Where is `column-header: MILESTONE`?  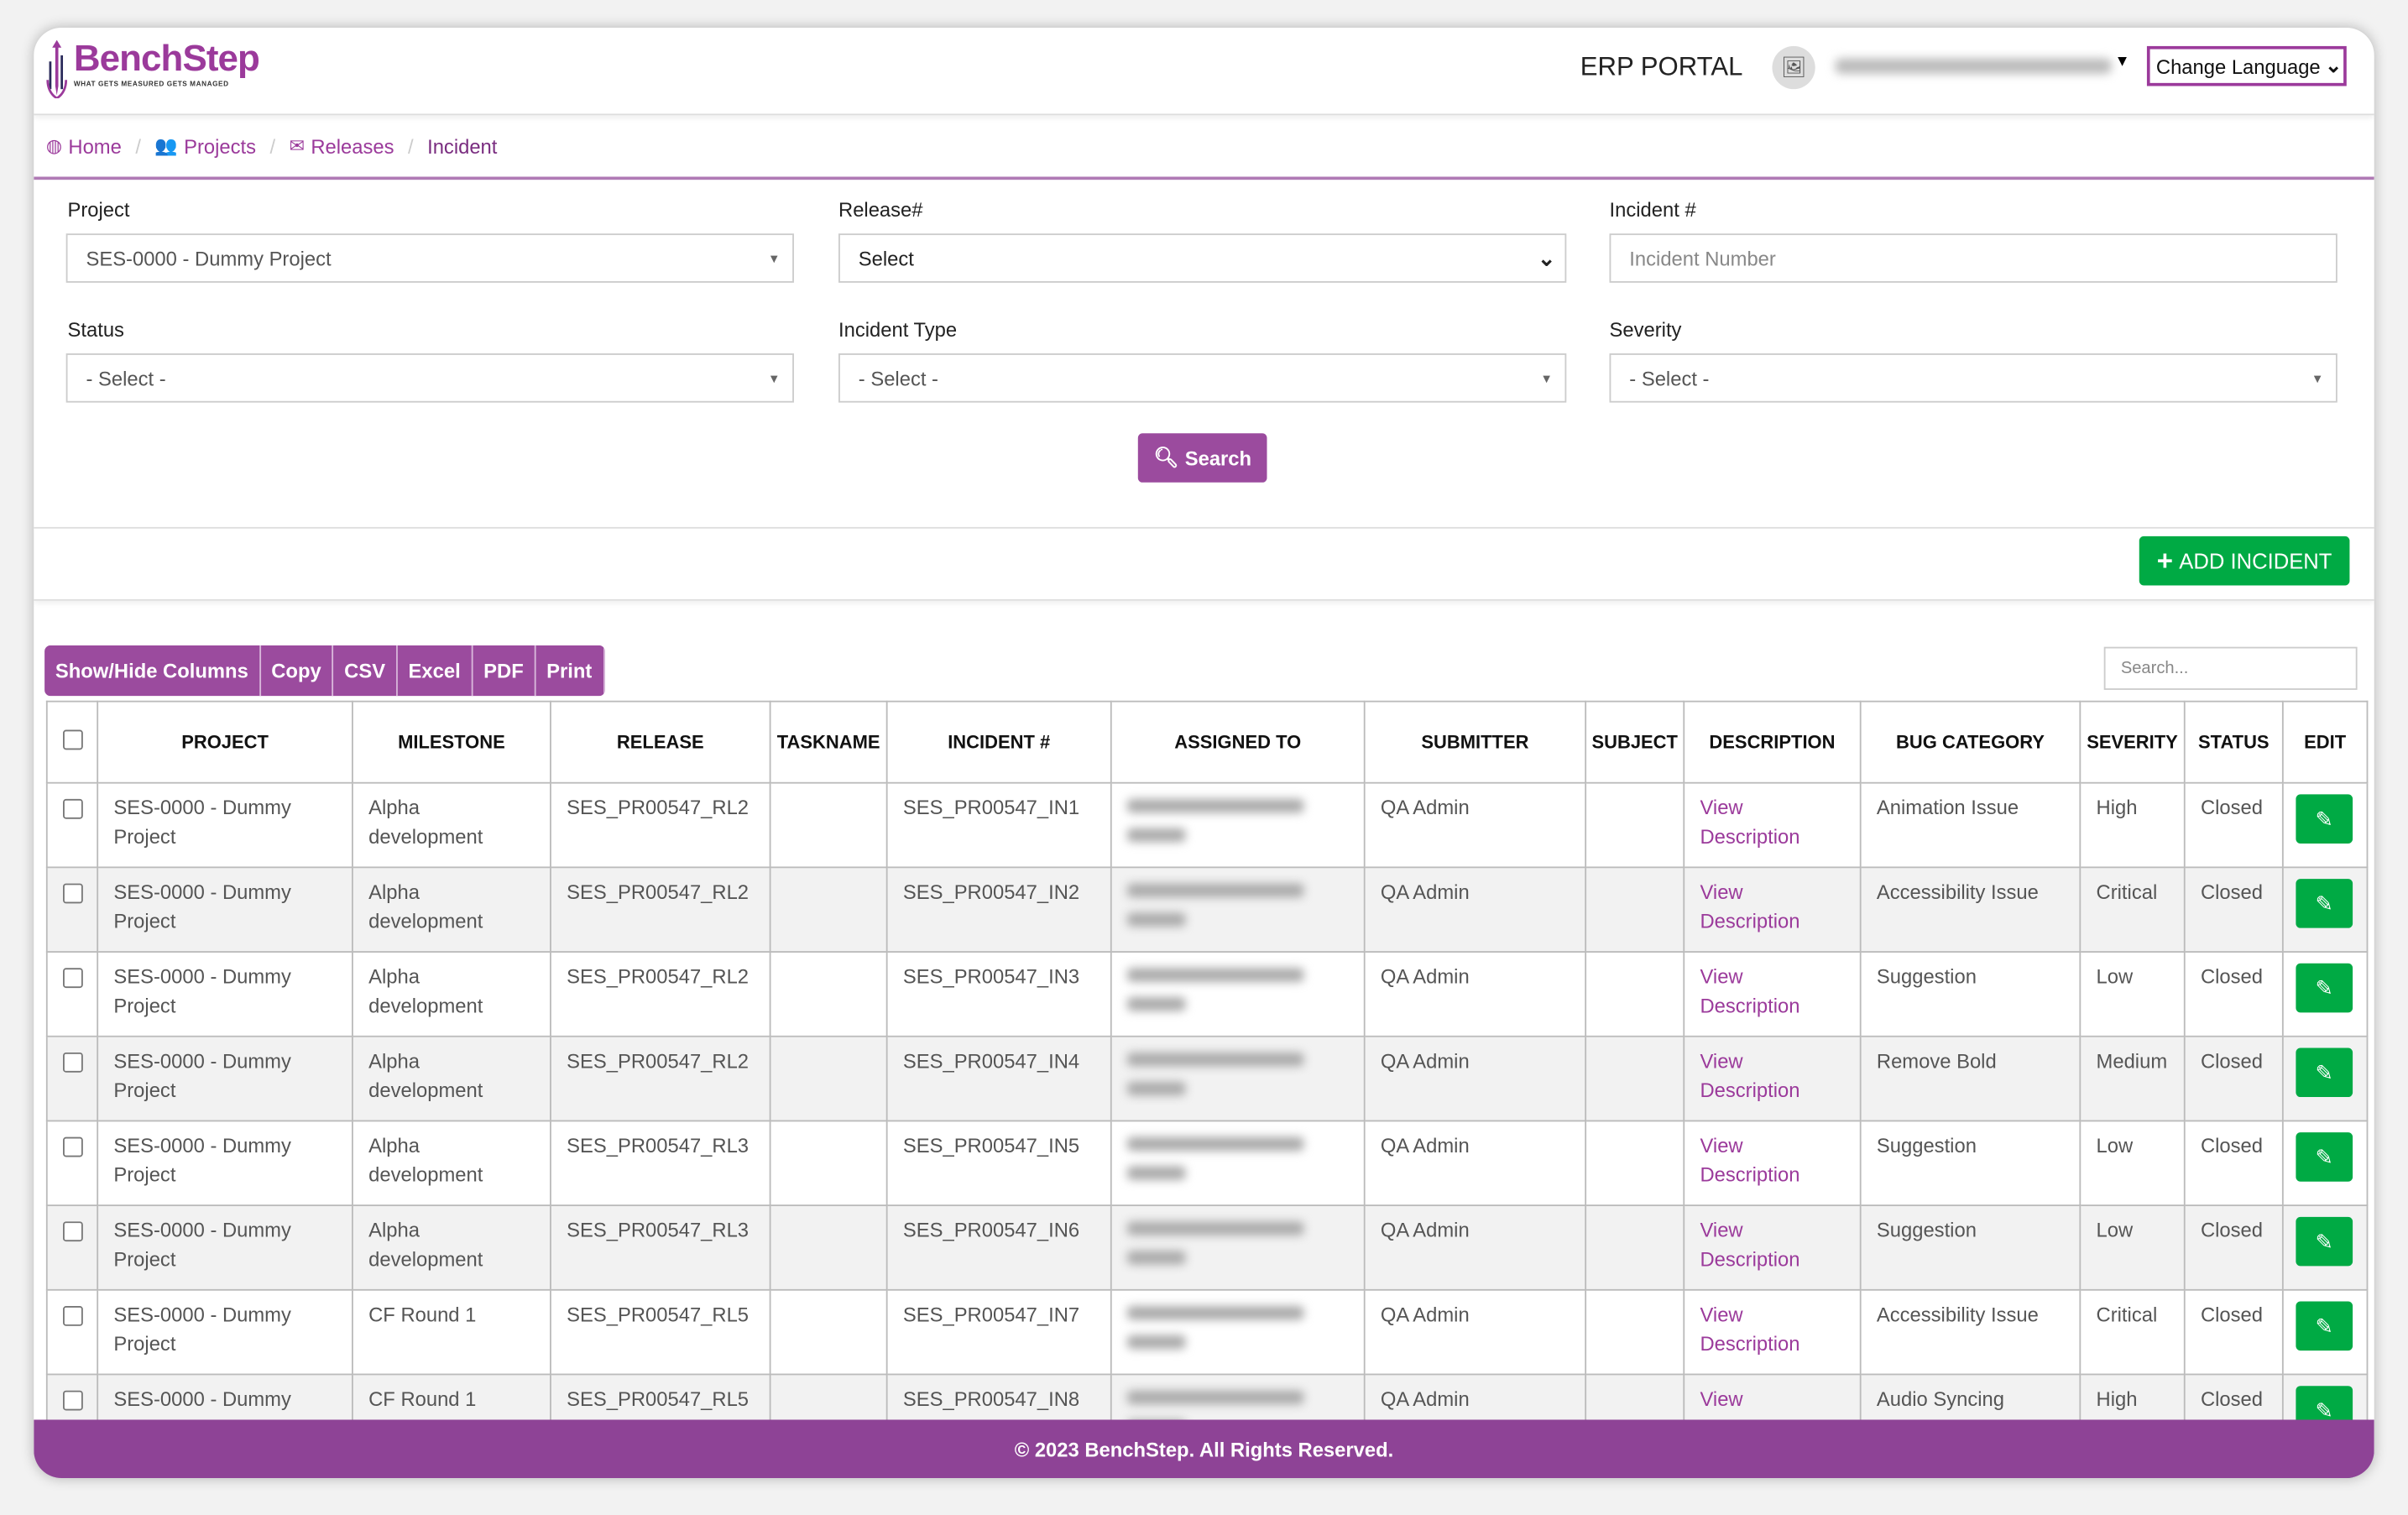 column-header: MILESTONE is located at coordinates (451, 742).